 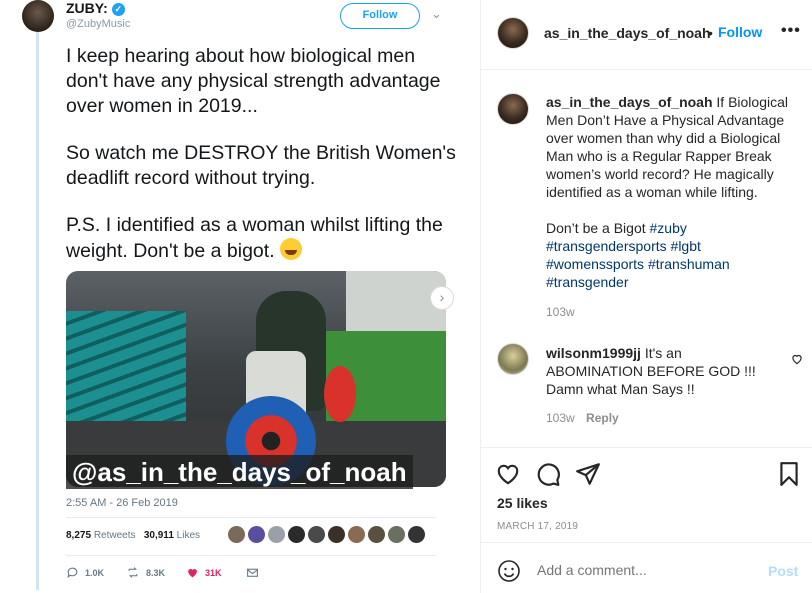 I want to click on tweet-follow-button: Follow, so click(x=380, y=16).